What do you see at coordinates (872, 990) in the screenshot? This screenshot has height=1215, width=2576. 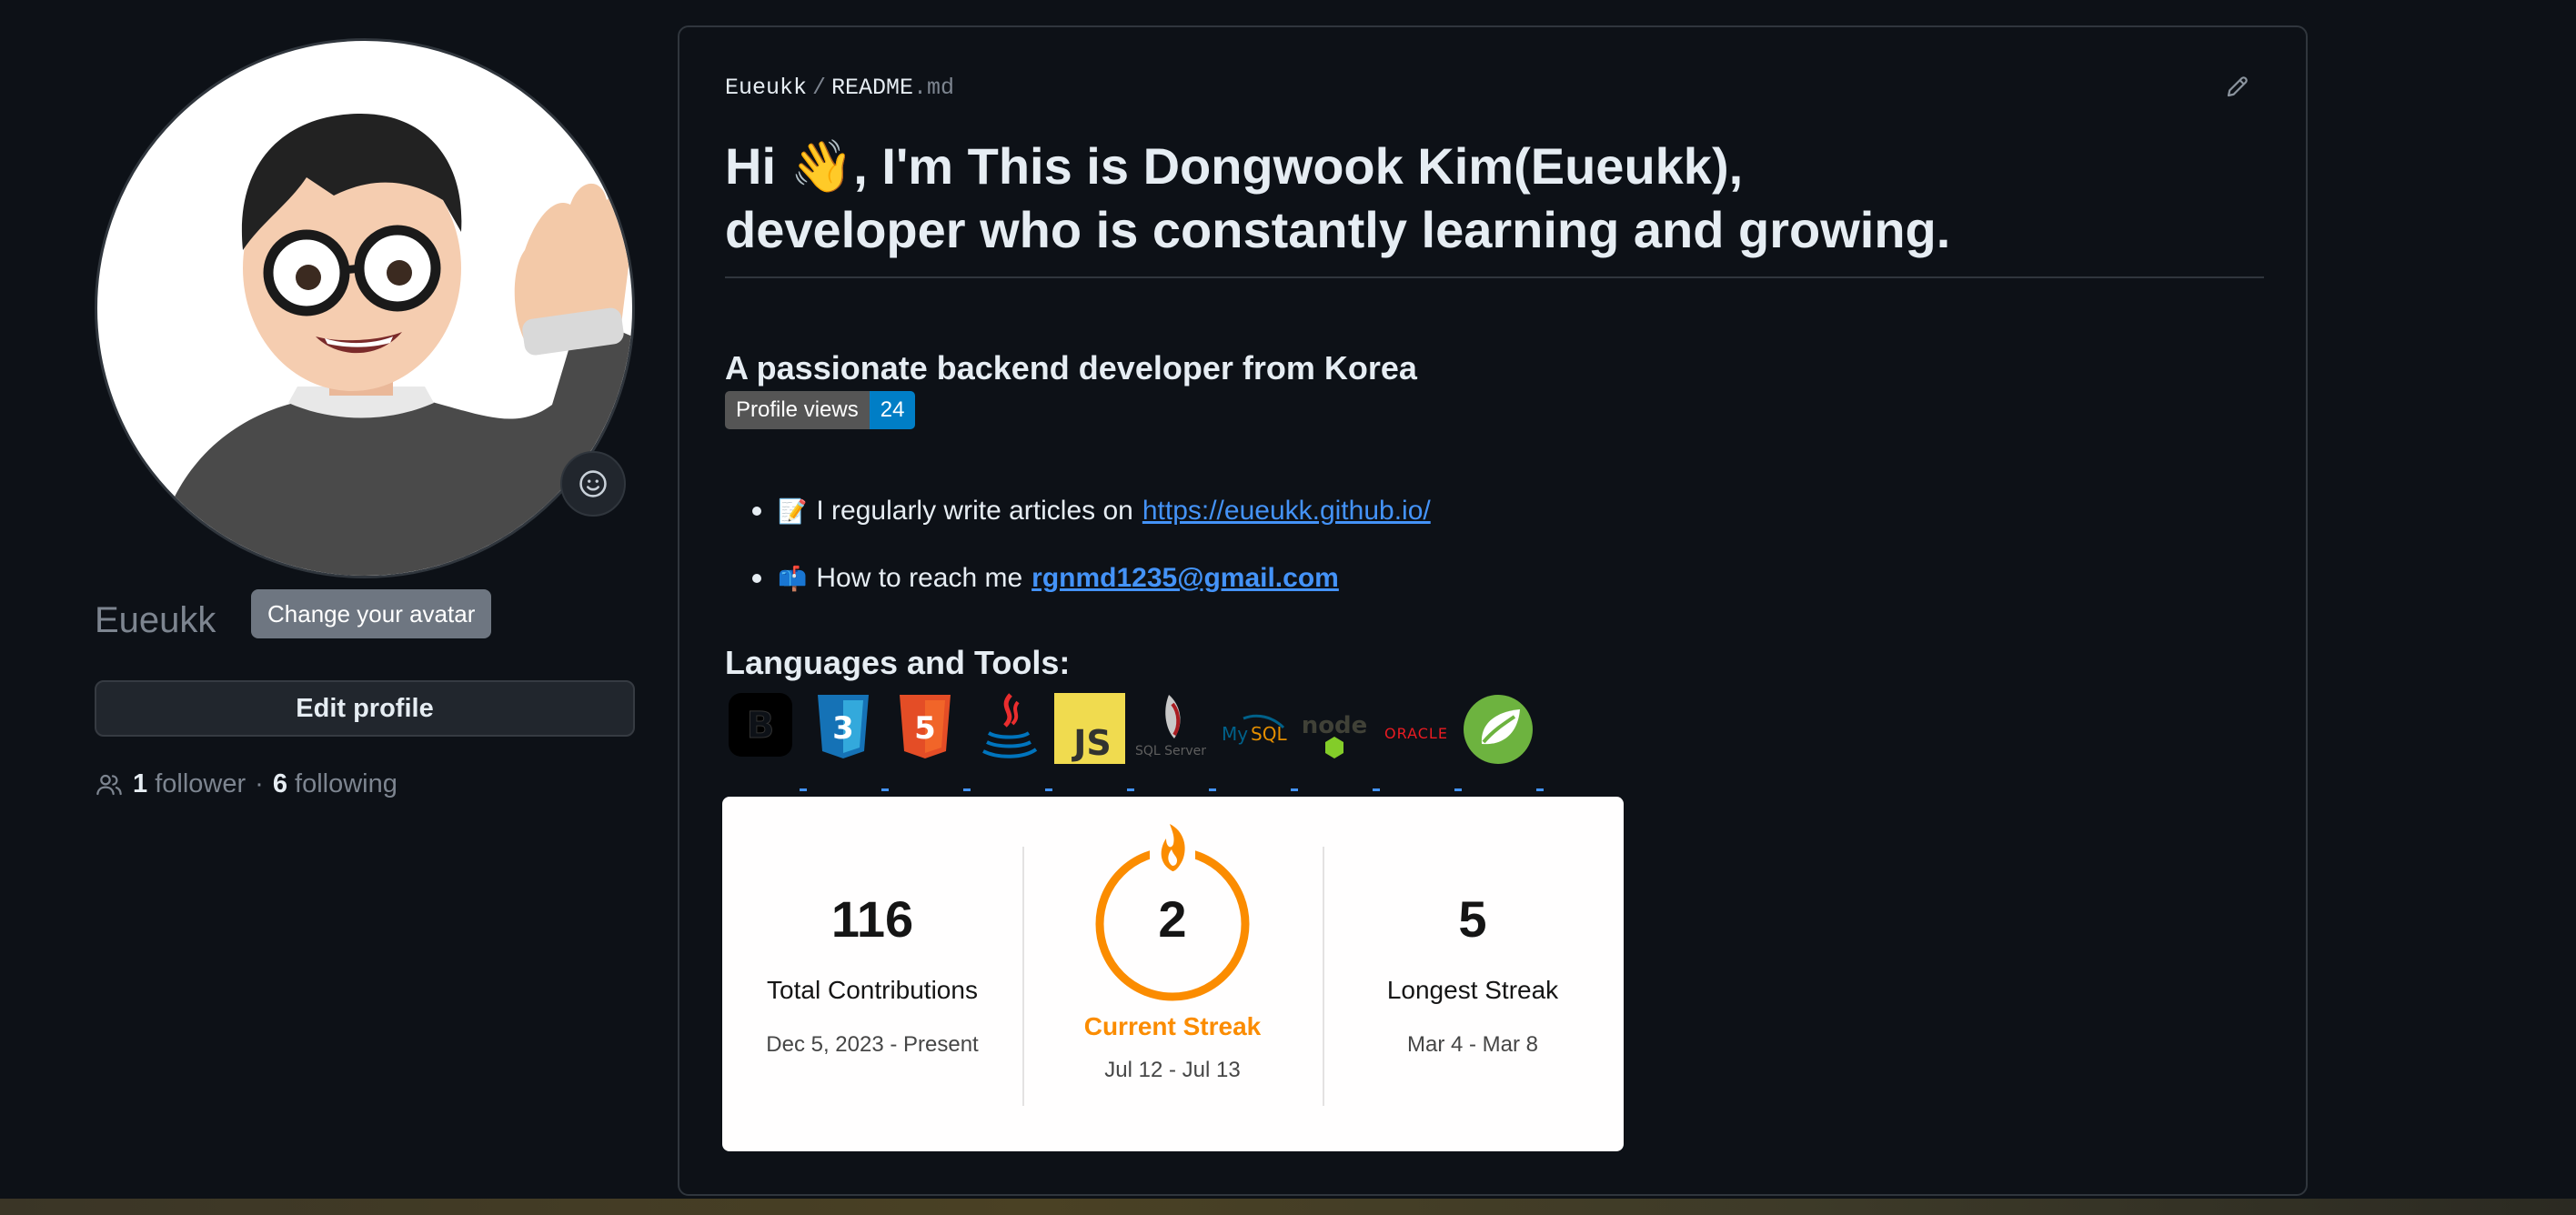 I see `total-contributions-label: Total Contributions` at bounding box center [872, 990].